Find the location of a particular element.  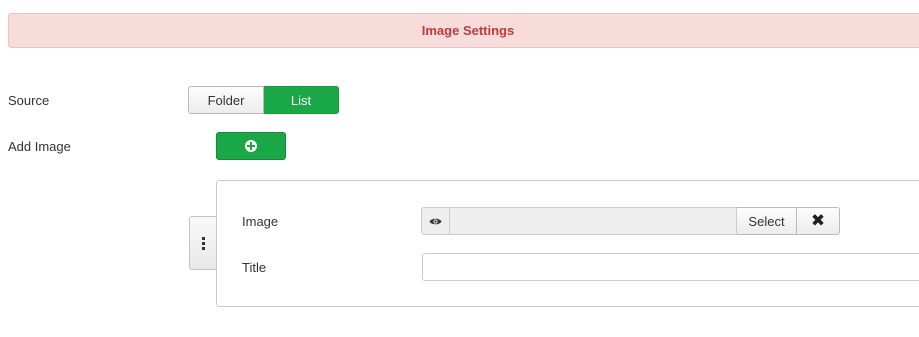

image-path-input is located at coordinates (593, 221).